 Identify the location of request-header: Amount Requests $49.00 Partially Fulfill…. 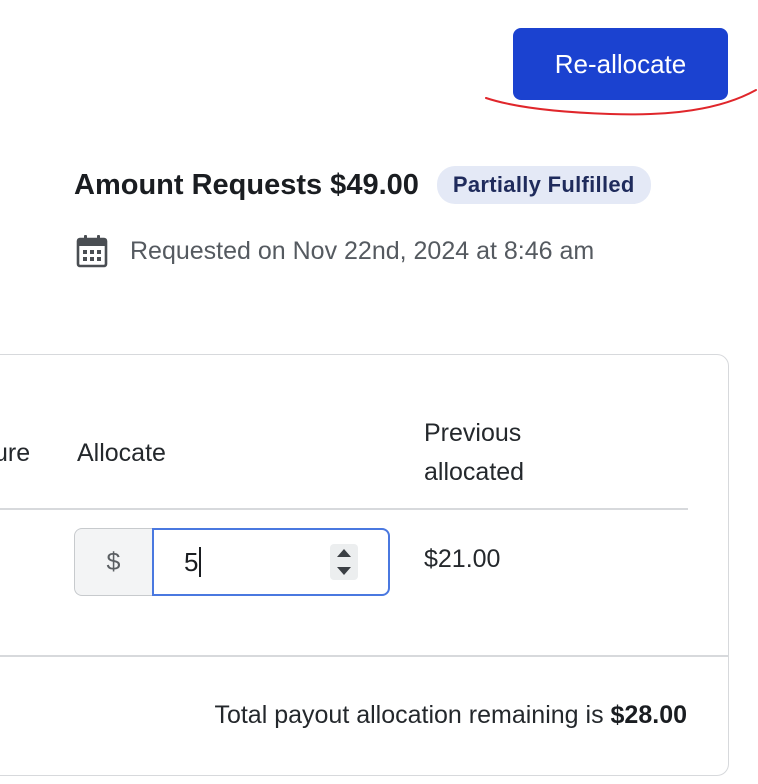
(362, 185).